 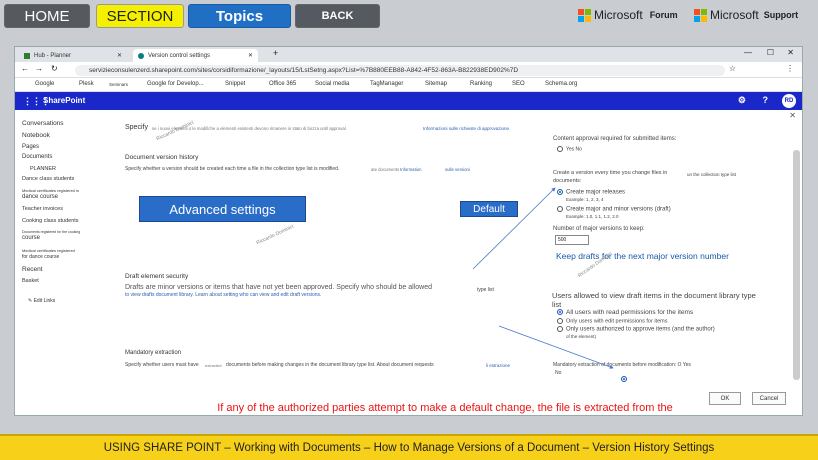 I want to click on star-icon: ☆, so click(x=732, y=68).